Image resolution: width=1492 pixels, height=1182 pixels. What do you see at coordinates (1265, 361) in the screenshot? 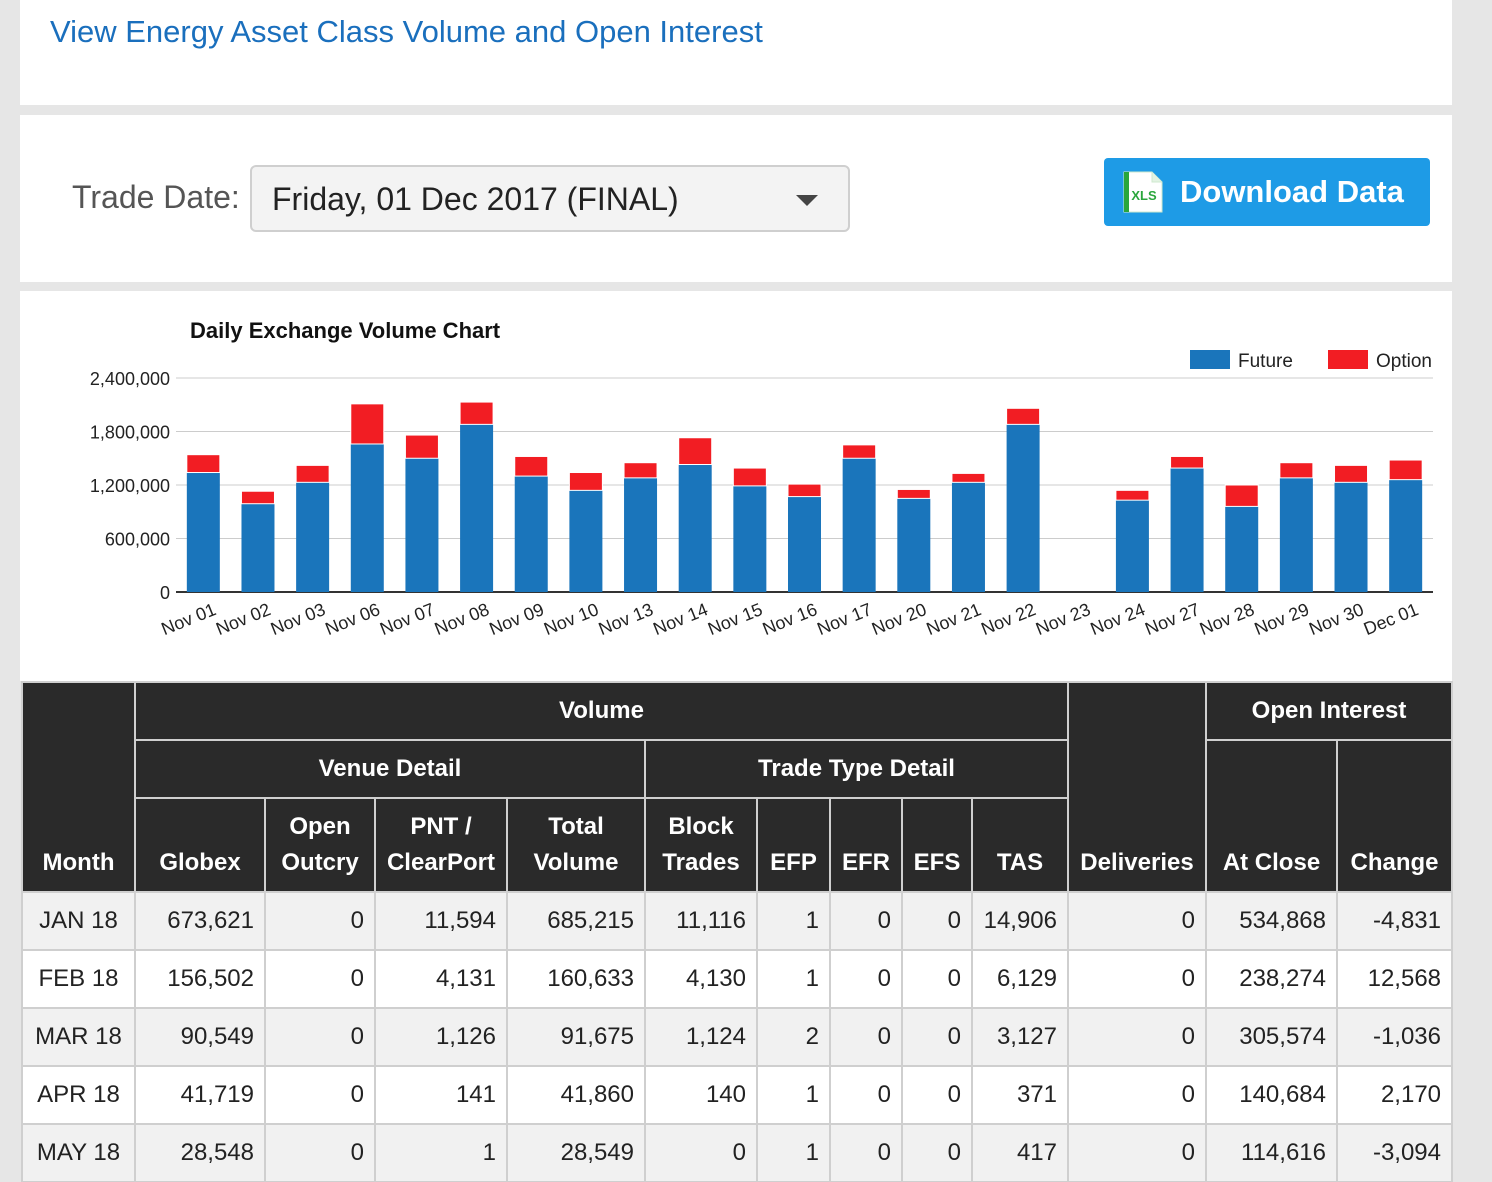
I see `legend-label-future: Future` at bounding box center [1265, 361].